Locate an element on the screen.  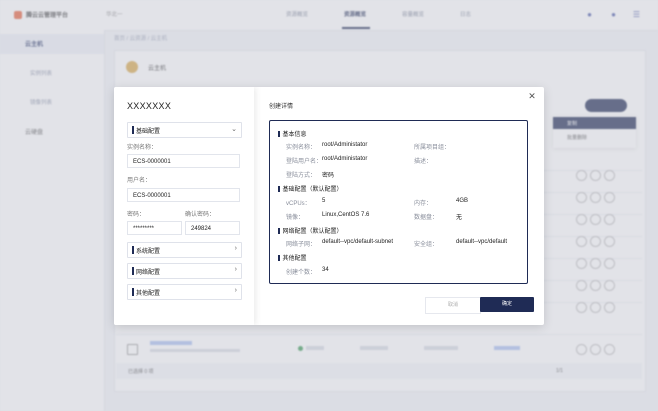
detail-value: 5 is located at coordinates (324, 201).